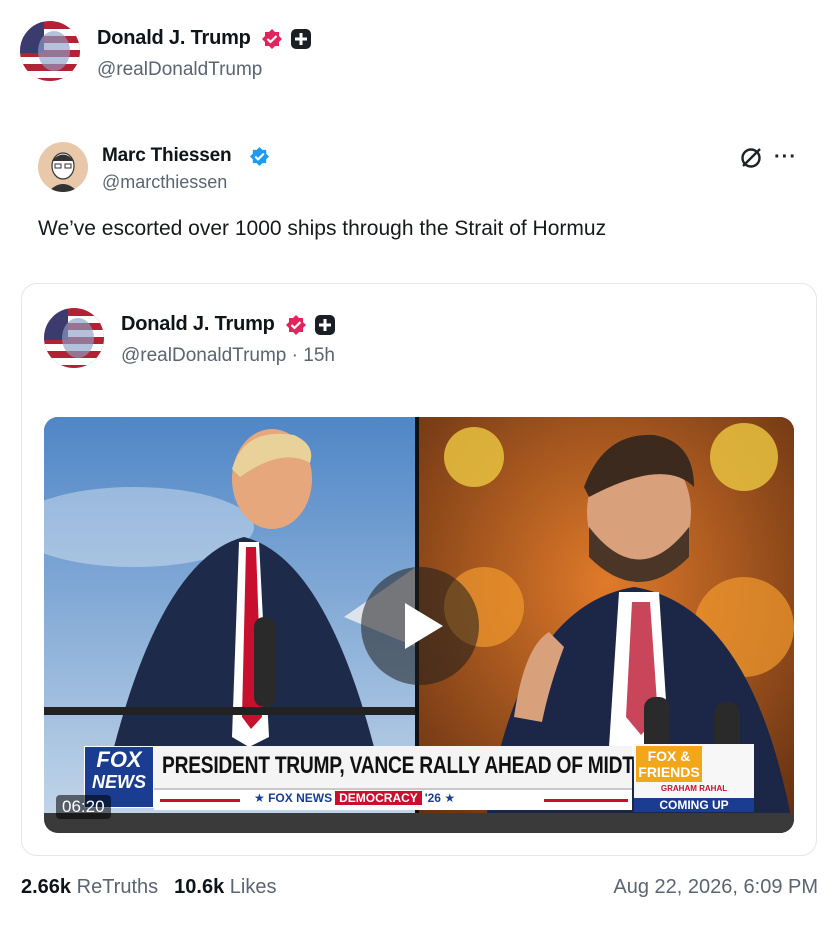 This screenshot has width=840, height=932. I want to click on video-duration: 06:20, so click(83, 807).